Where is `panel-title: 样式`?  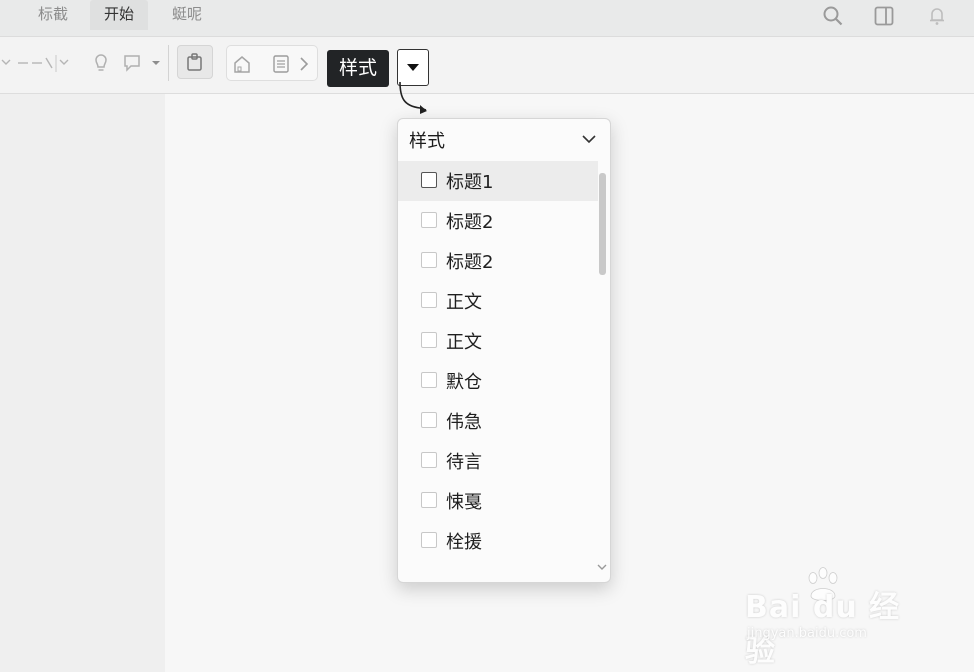 panel-title: 样式 is located at coordinates (427, 141).